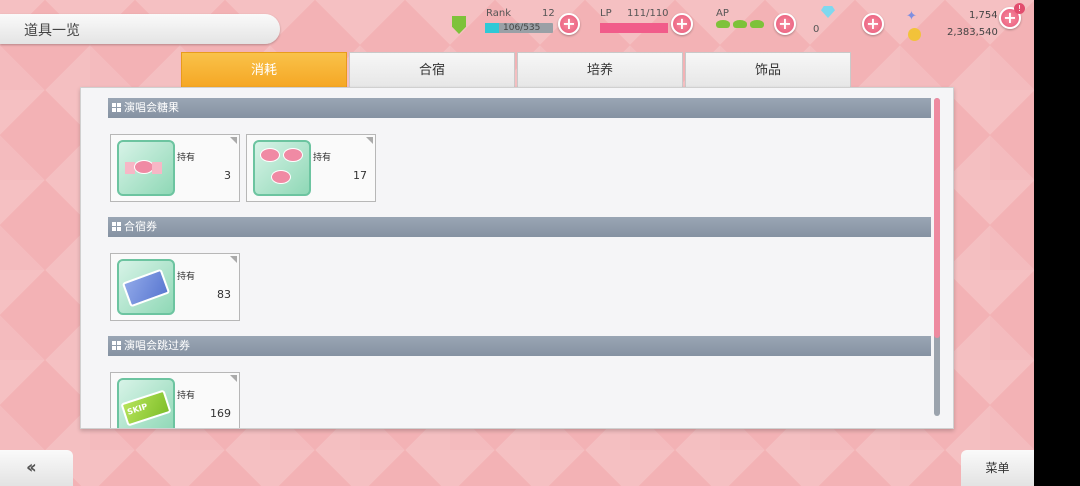 This screenshot has height=486, width=1080. Describe the element at coordinates (146, 408) in the screenshot. I see `skip-badge: SKIP` at that location.